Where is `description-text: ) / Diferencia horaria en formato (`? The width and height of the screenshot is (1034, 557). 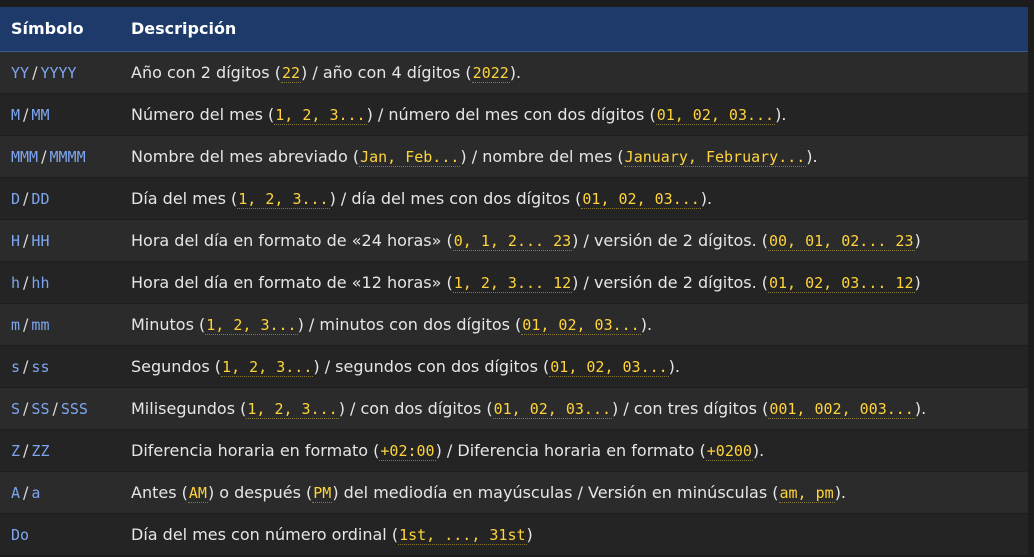 description-text: ) / Diferencia horaria en formato ( is located at coordinates (570, 450).